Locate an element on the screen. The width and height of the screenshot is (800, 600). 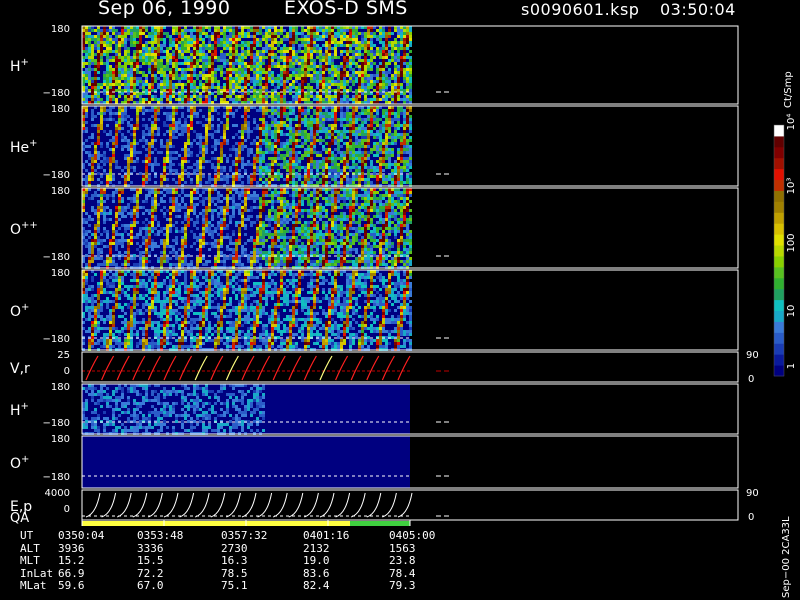
table-cell: 0350:04 is located at coordinates (81, 535).